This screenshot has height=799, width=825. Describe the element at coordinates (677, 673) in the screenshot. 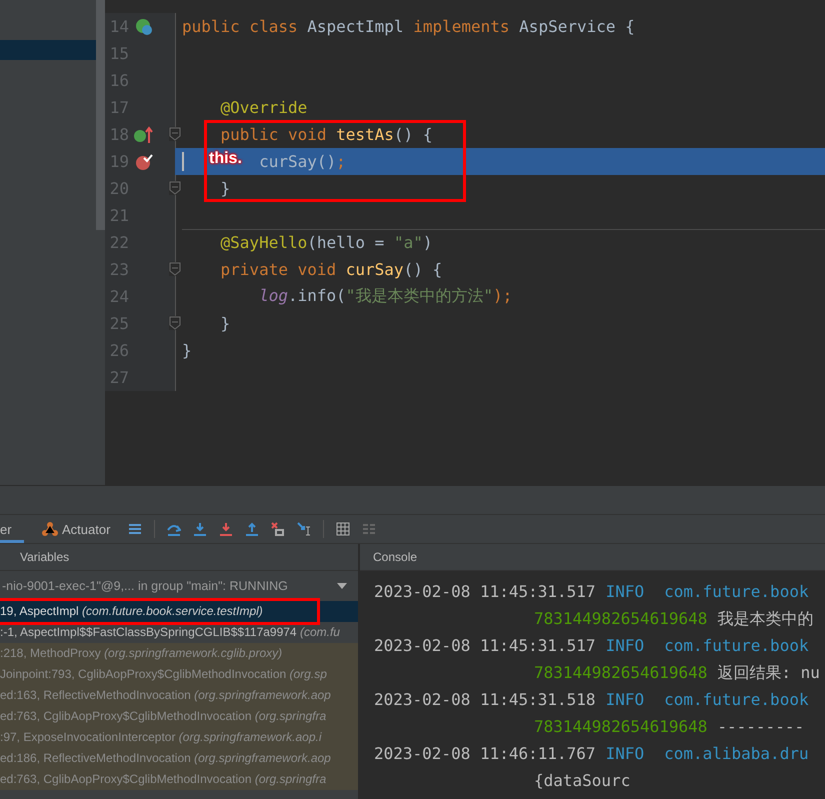

I see `log-line: 783144982654619648 返回结果: nu` at that location.